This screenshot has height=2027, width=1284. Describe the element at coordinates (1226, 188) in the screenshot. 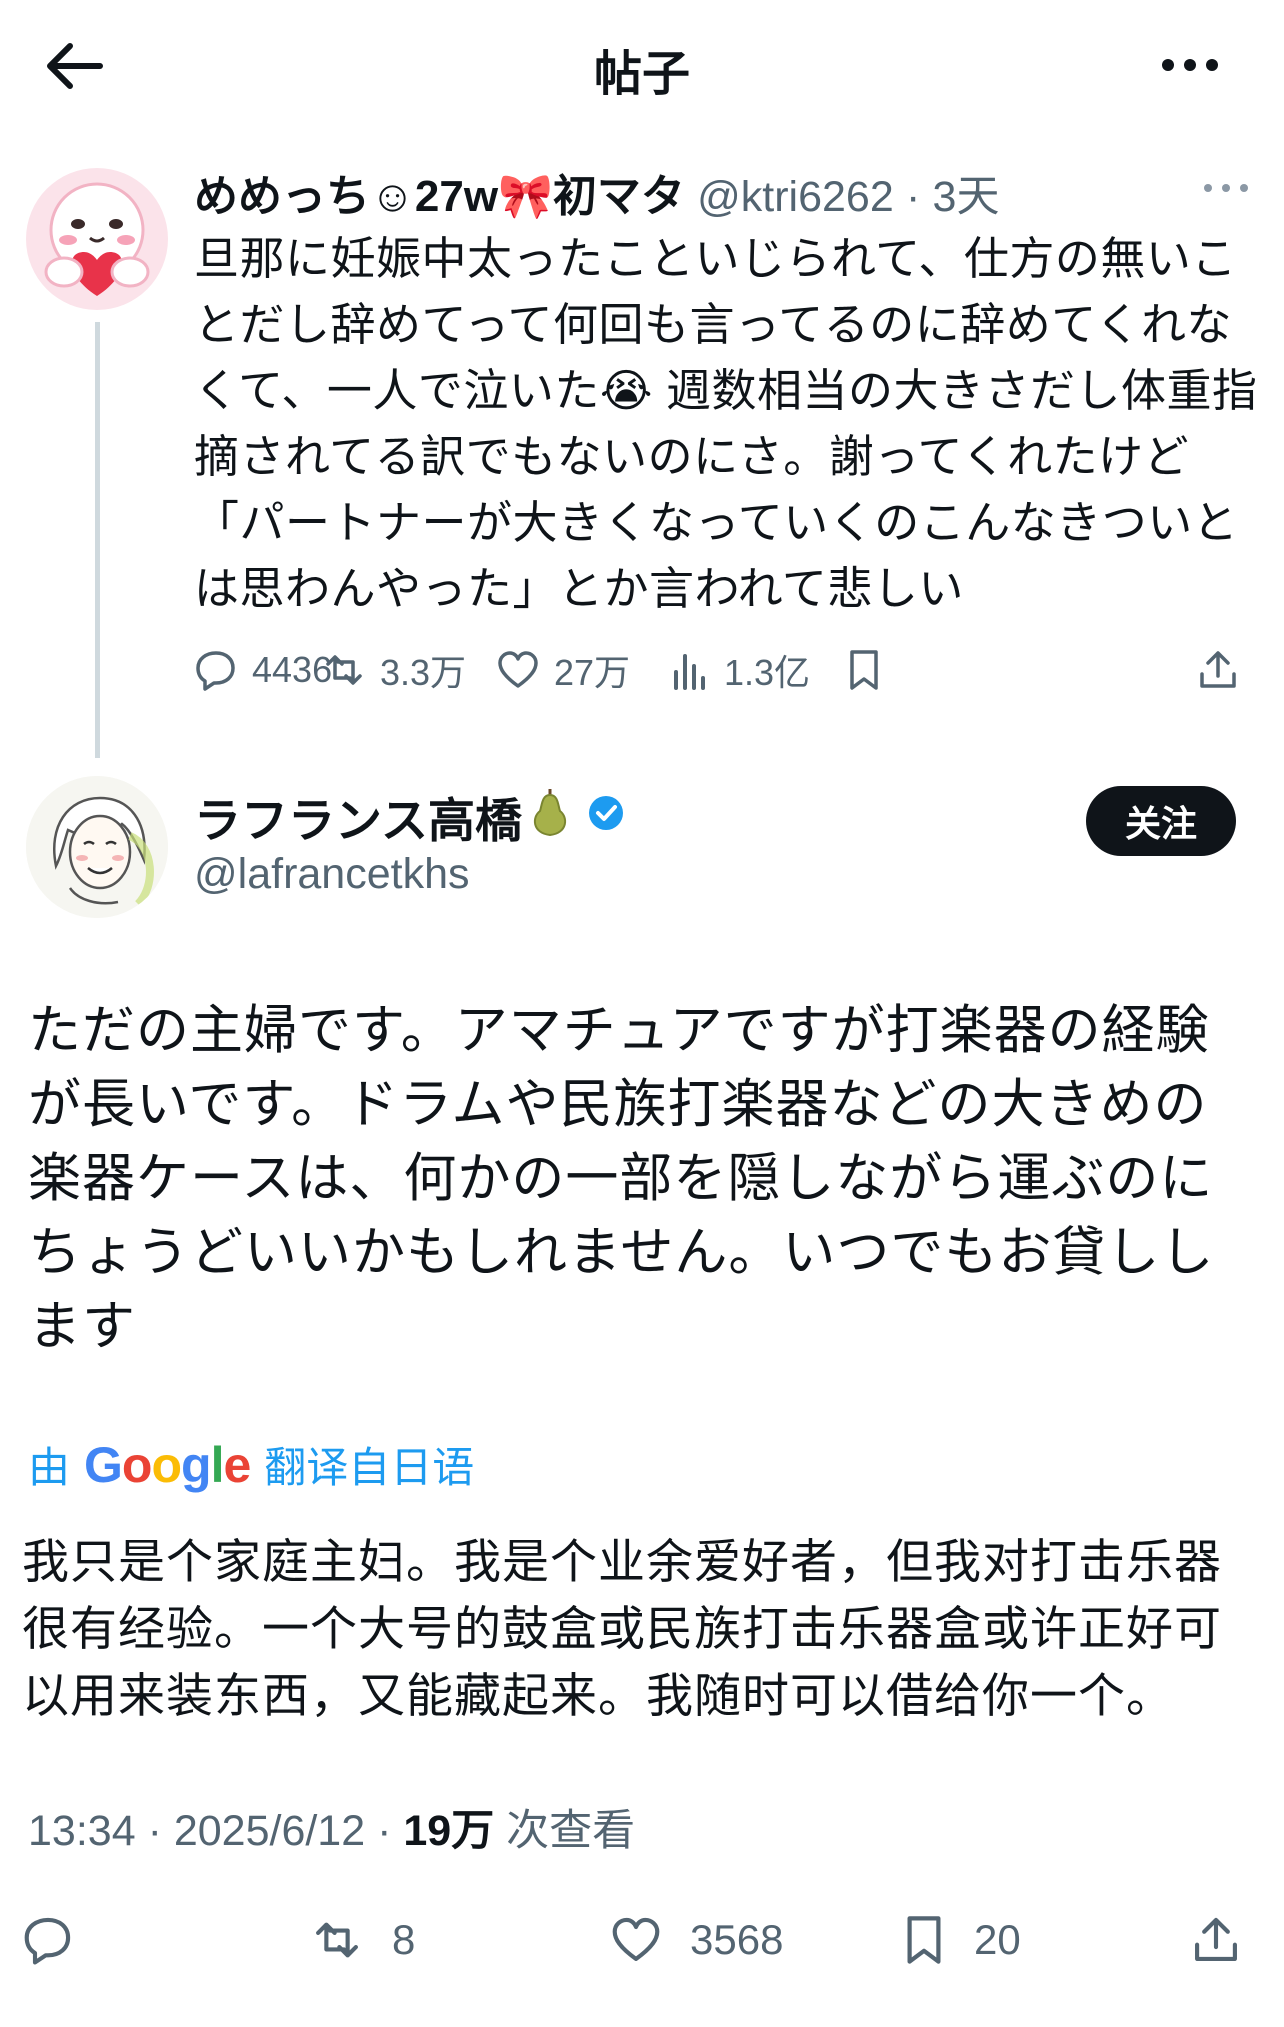

I see `parent-more-icon` at that location.